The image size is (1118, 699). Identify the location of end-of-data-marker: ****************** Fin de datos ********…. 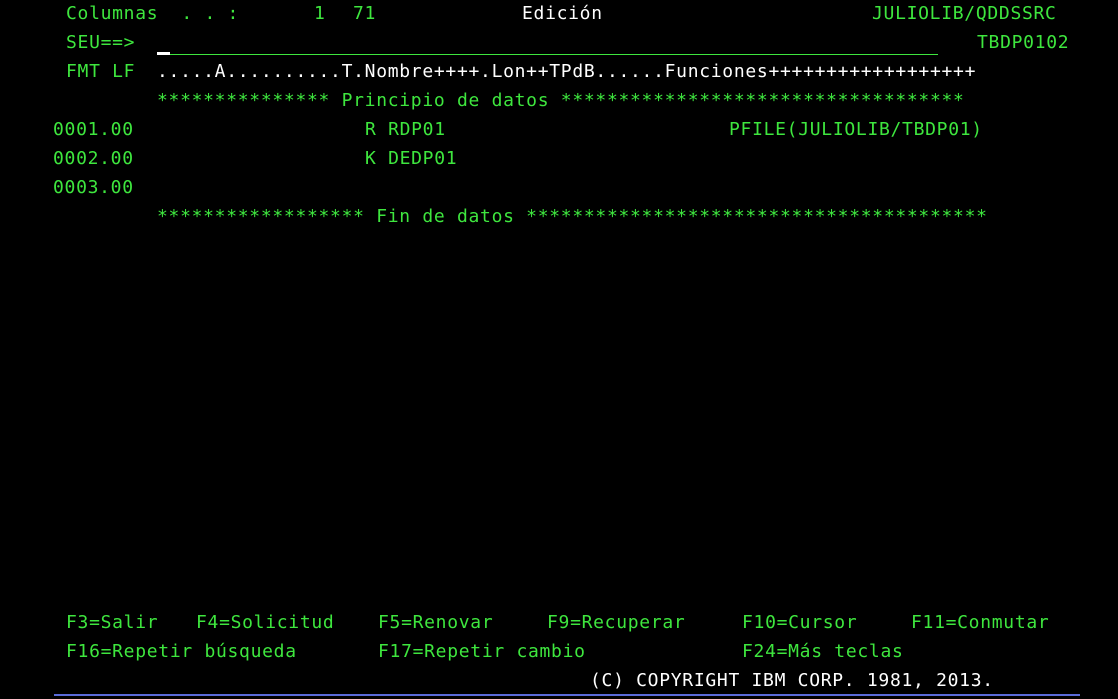
(572, 216).